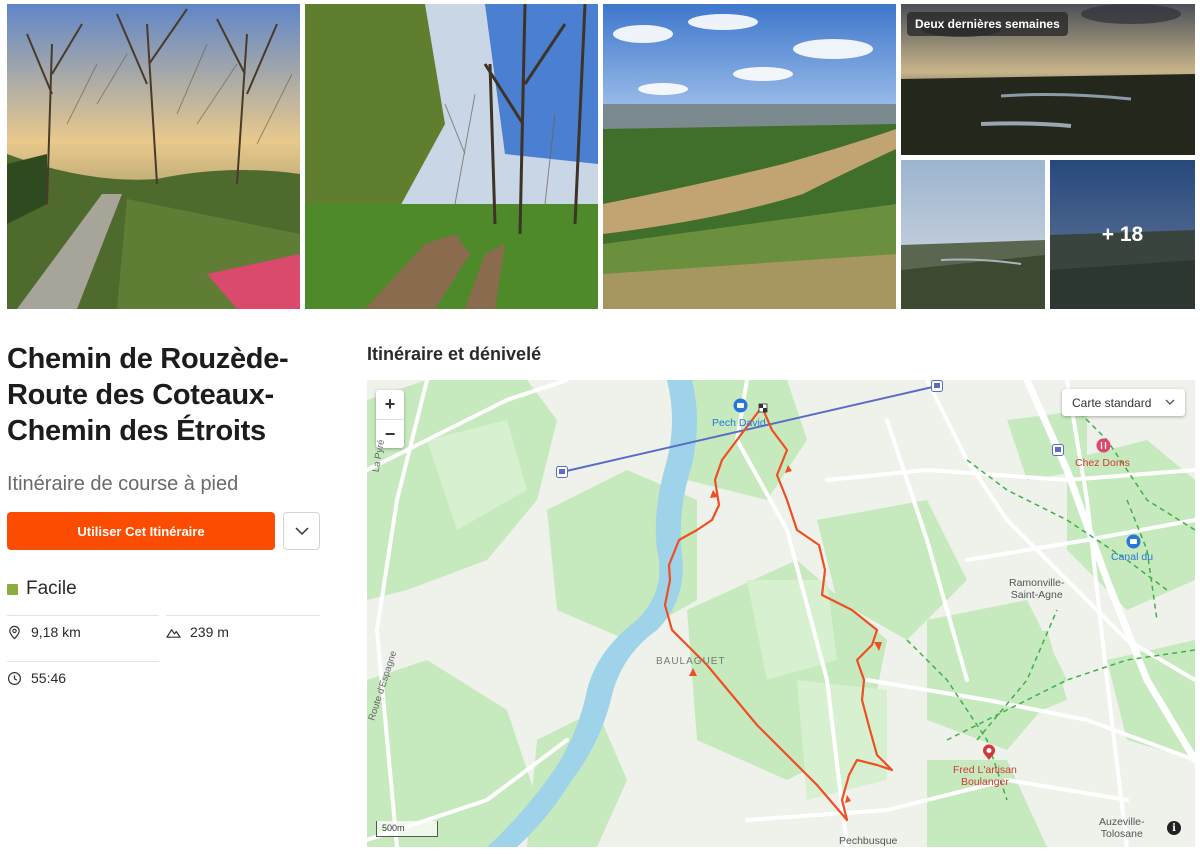 This screenshot has height=854, width=1200. Describe the element at coordinates (14, 632) in the screenshot. I see `location-pin-icon` at that location.